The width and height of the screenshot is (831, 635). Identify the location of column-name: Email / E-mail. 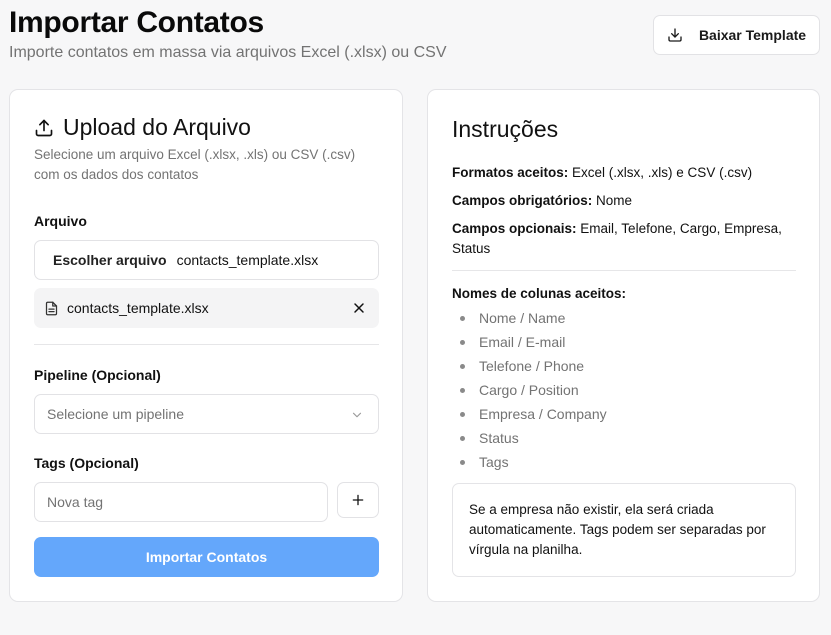
(522, 342).